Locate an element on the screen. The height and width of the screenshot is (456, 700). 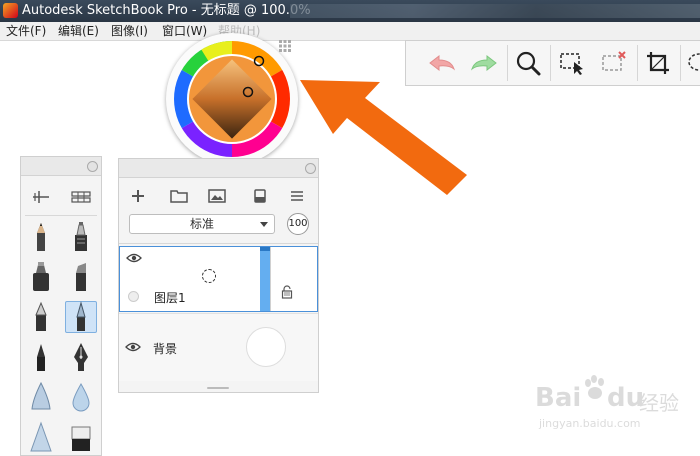
layer-editor-resize-handle is located at coordinates (218, 388).